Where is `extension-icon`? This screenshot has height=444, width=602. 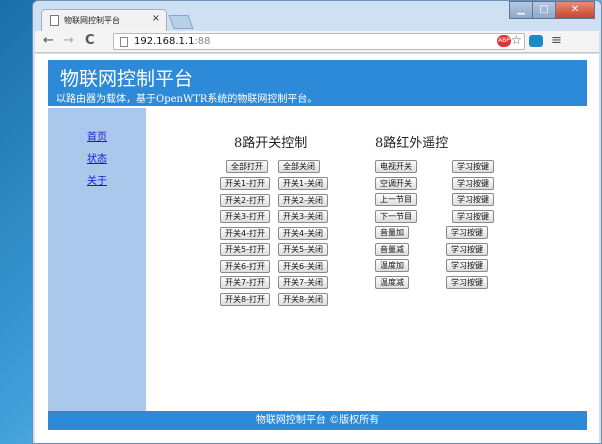
extension-icon is located at coordinates (536, 41).